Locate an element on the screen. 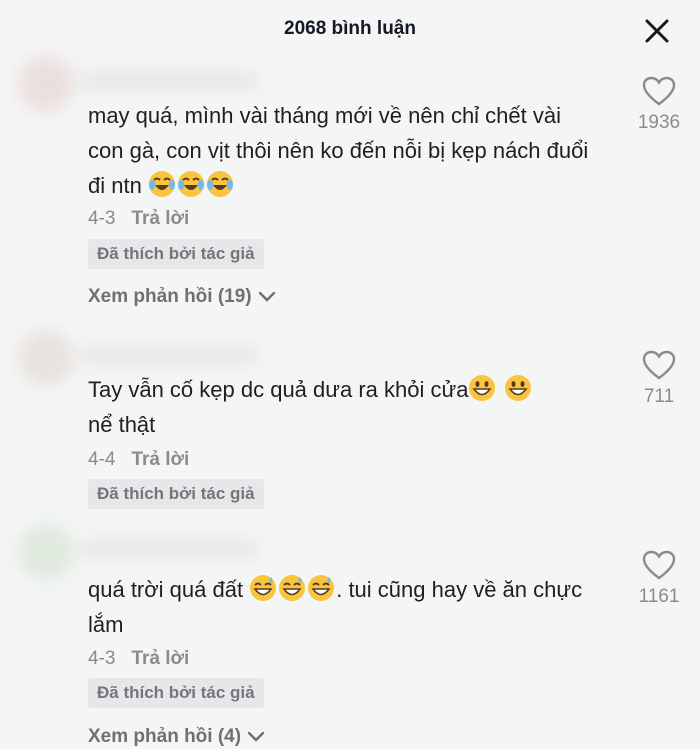 This screenshot has width=700, height=749. comment-meta: 4-4 Trả lời is located at coordinates (138, 460).